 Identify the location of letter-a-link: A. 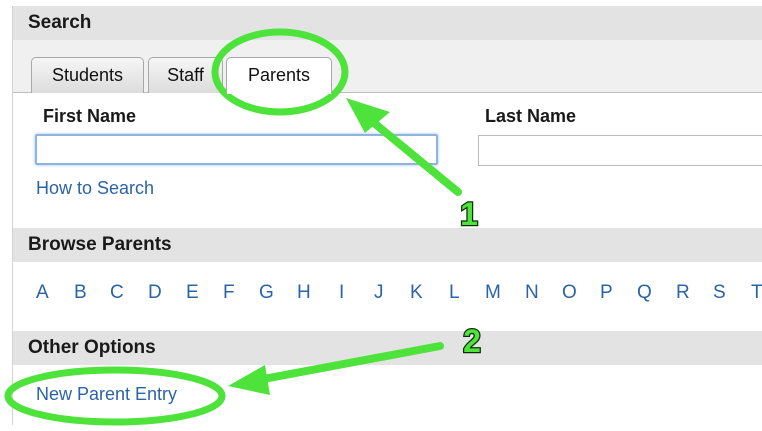
(42, 293).